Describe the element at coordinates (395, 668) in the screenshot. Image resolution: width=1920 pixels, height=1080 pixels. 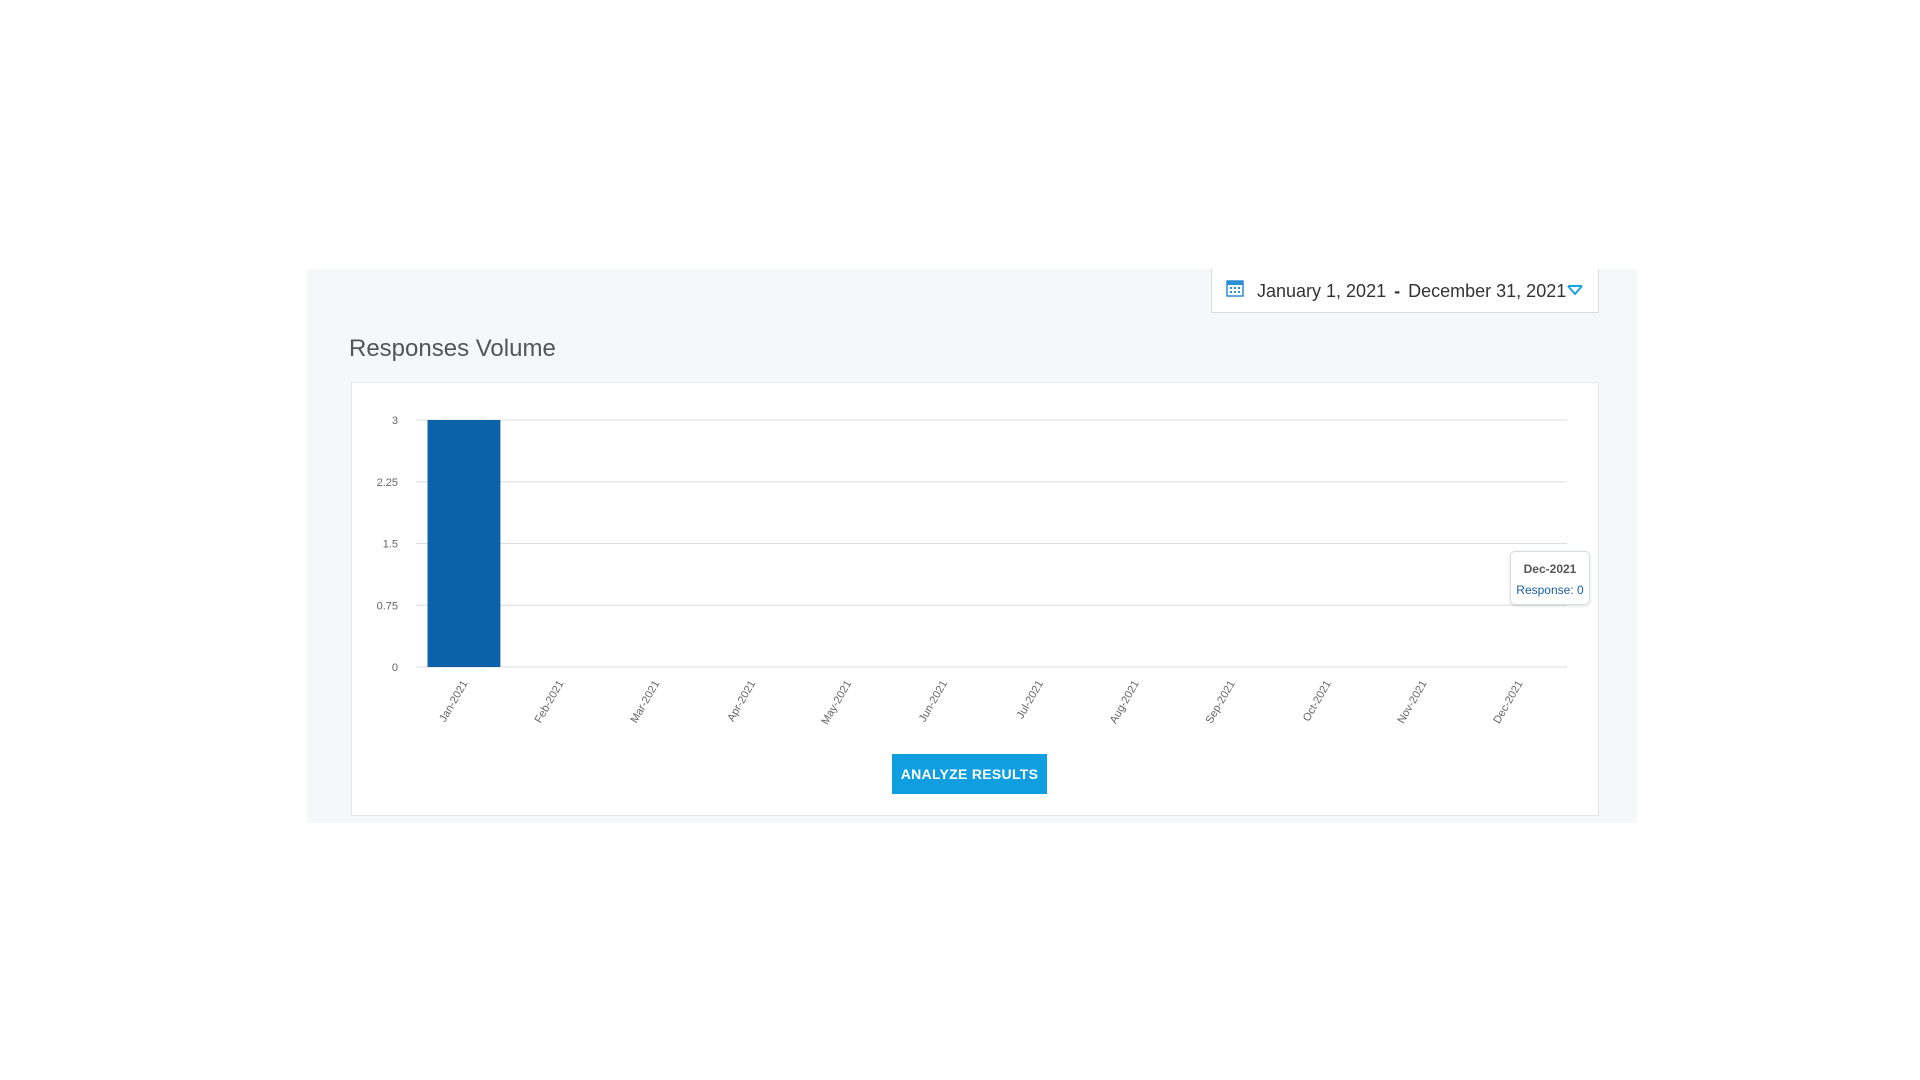
I see `y-tick-label: 0` at that location.